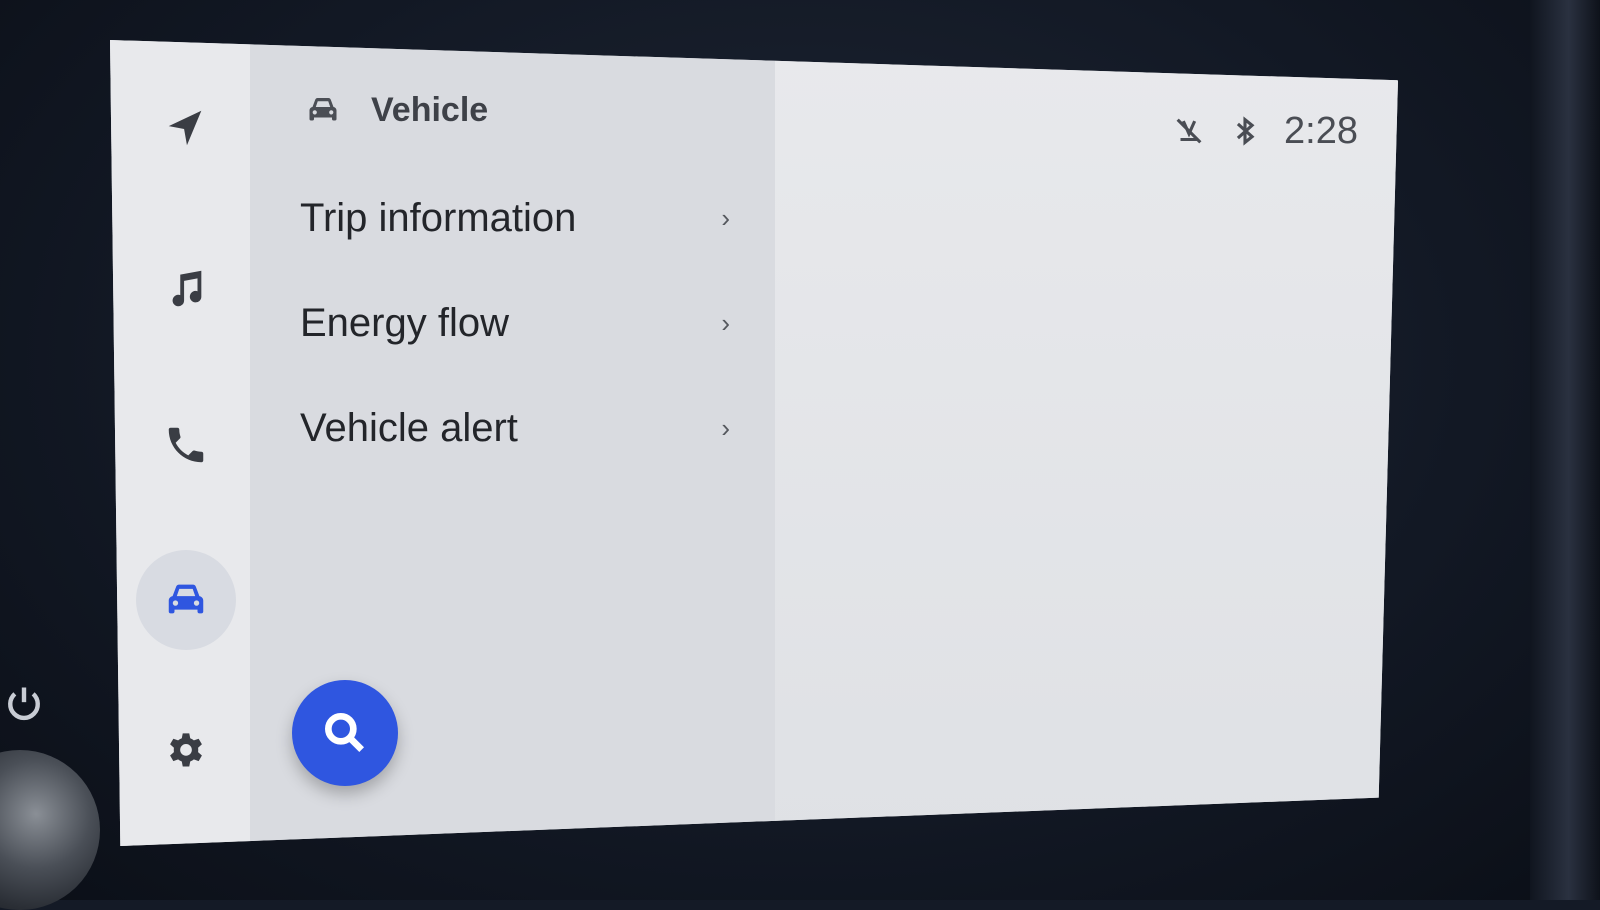 The height and width of the screenshot is (910, 1600). I want to click on page-title: Vehicle, so click(430, 109).